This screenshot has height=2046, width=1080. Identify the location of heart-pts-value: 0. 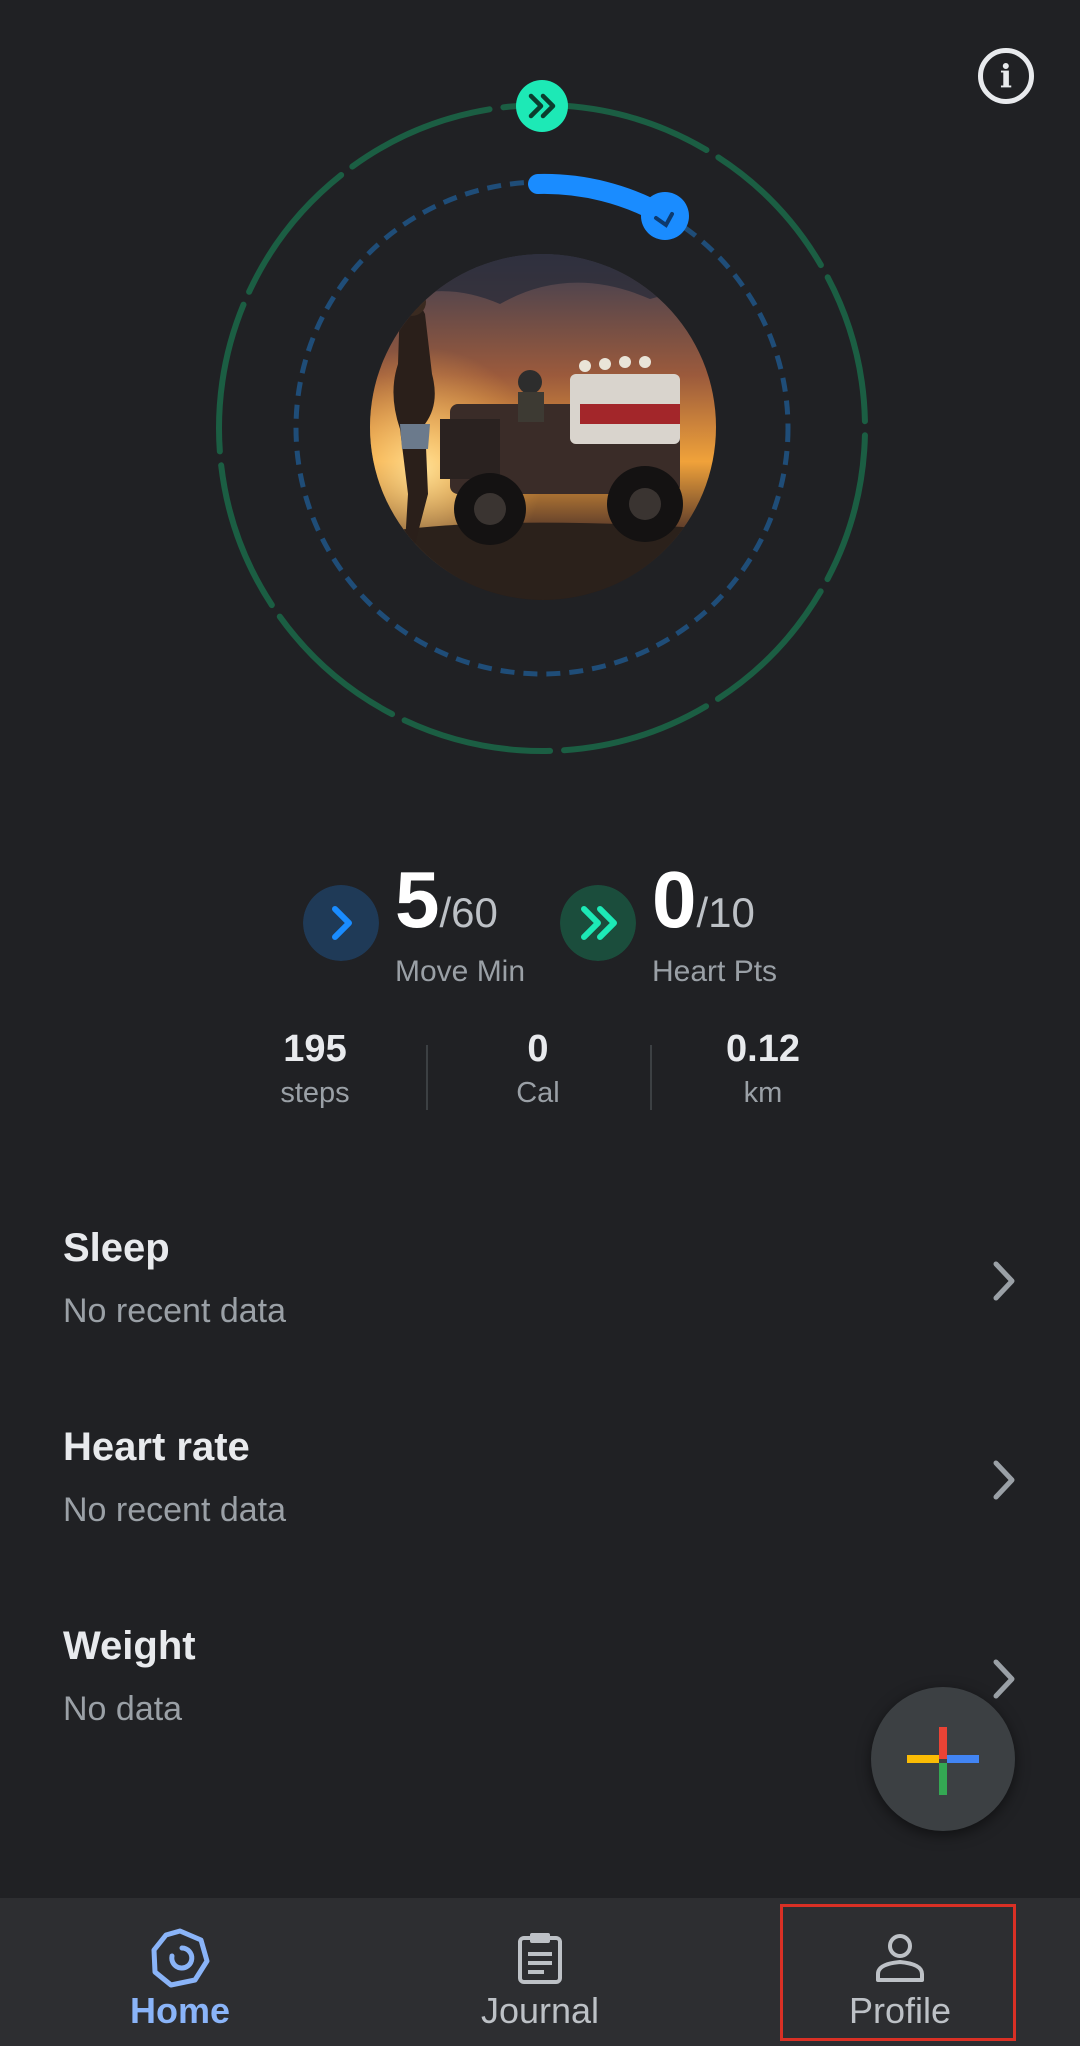
(674, 899).